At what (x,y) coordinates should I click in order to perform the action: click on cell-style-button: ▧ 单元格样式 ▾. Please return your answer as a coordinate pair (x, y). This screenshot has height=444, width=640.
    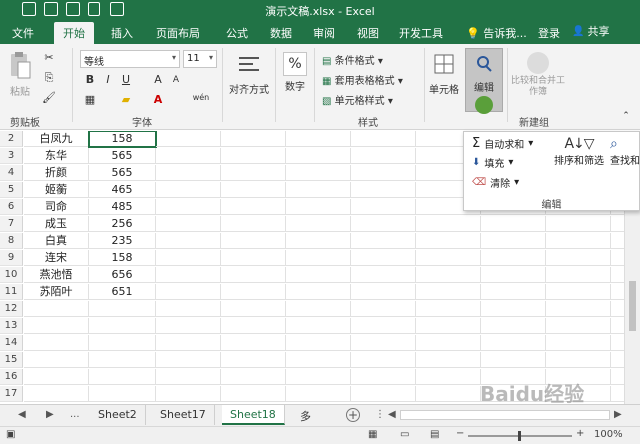
    Looking at the image, I should click on (357, 99).